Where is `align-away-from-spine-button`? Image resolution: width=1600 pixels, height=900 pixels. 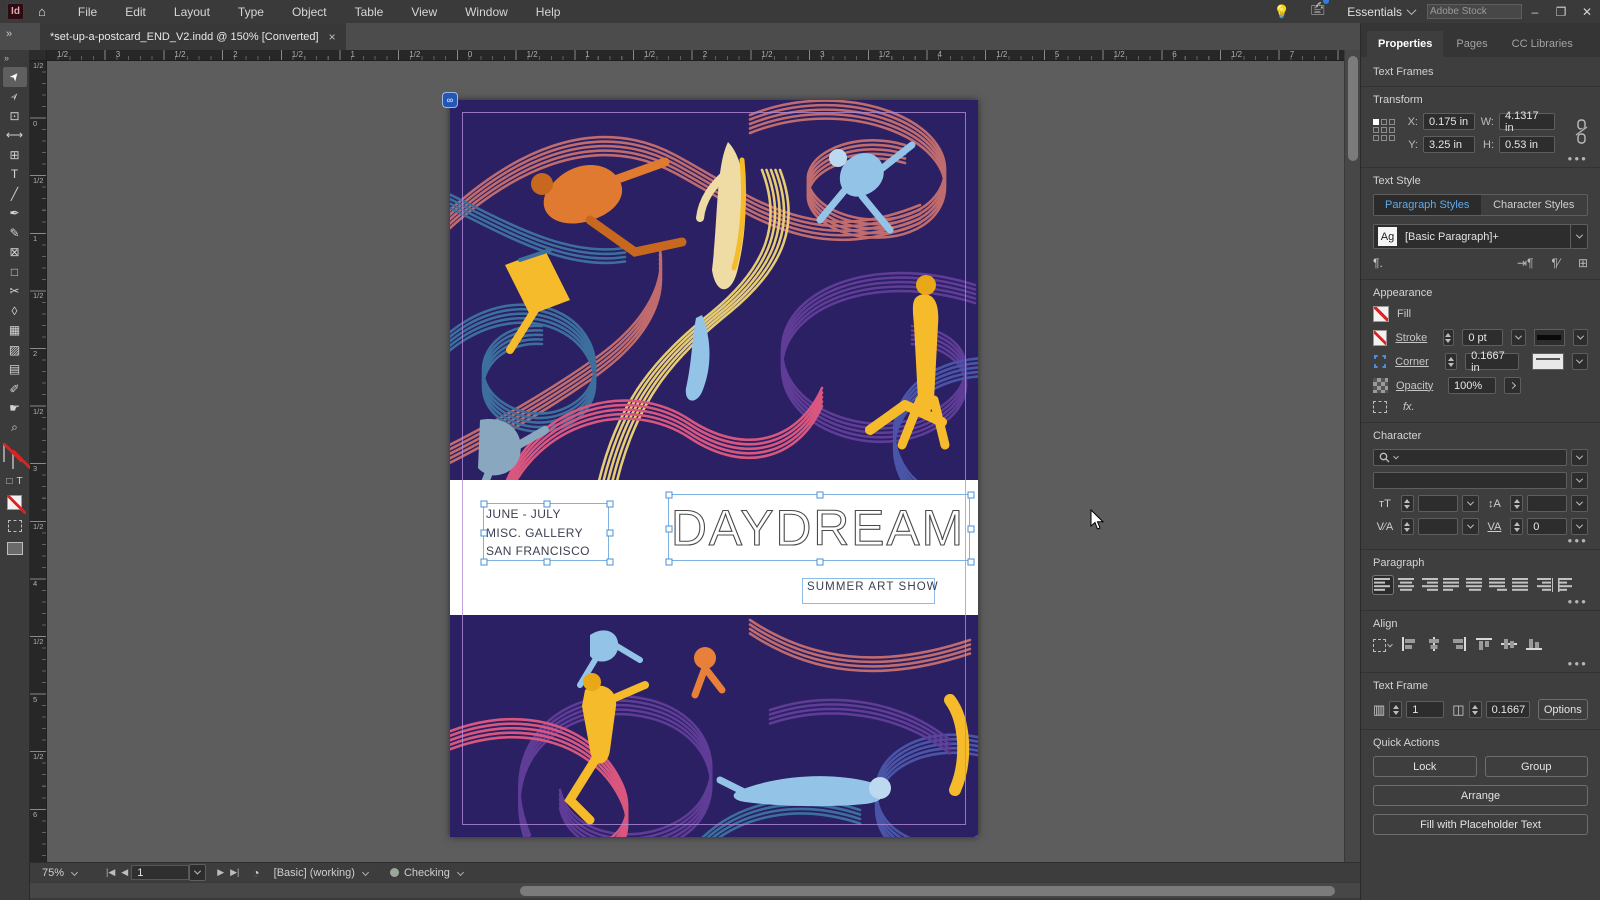
align-away-from-spine-button is located at coordinates (1567, 585).